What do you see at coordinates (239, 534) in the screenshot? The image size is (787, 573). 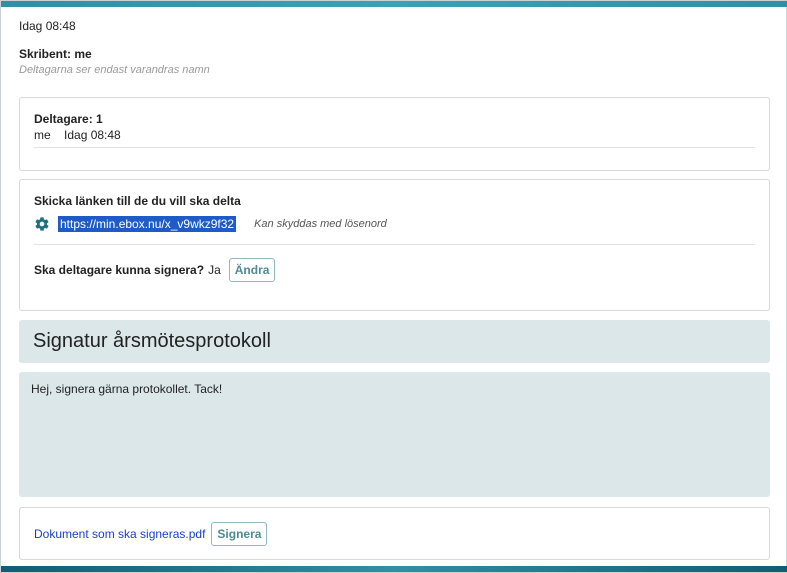 I see `sign-button: Signera` at bounding box center [239, 534].